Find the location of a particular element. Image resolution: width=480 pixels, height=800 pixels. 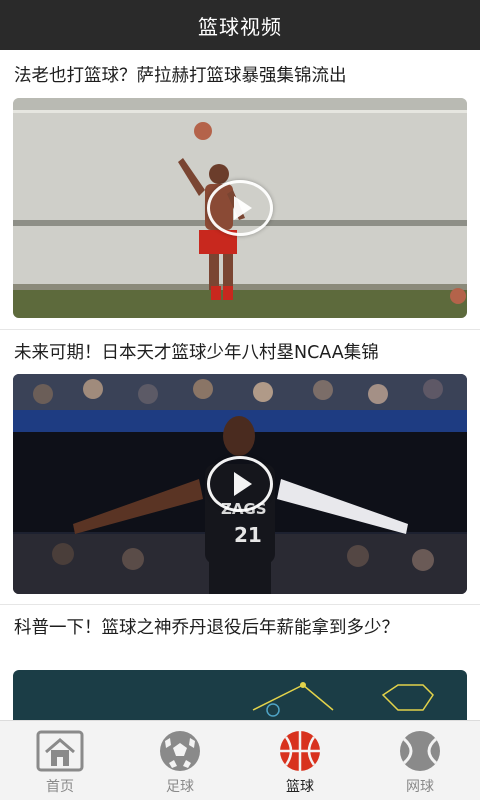

tab-label: 首页 is located at coordinates (60, 787).